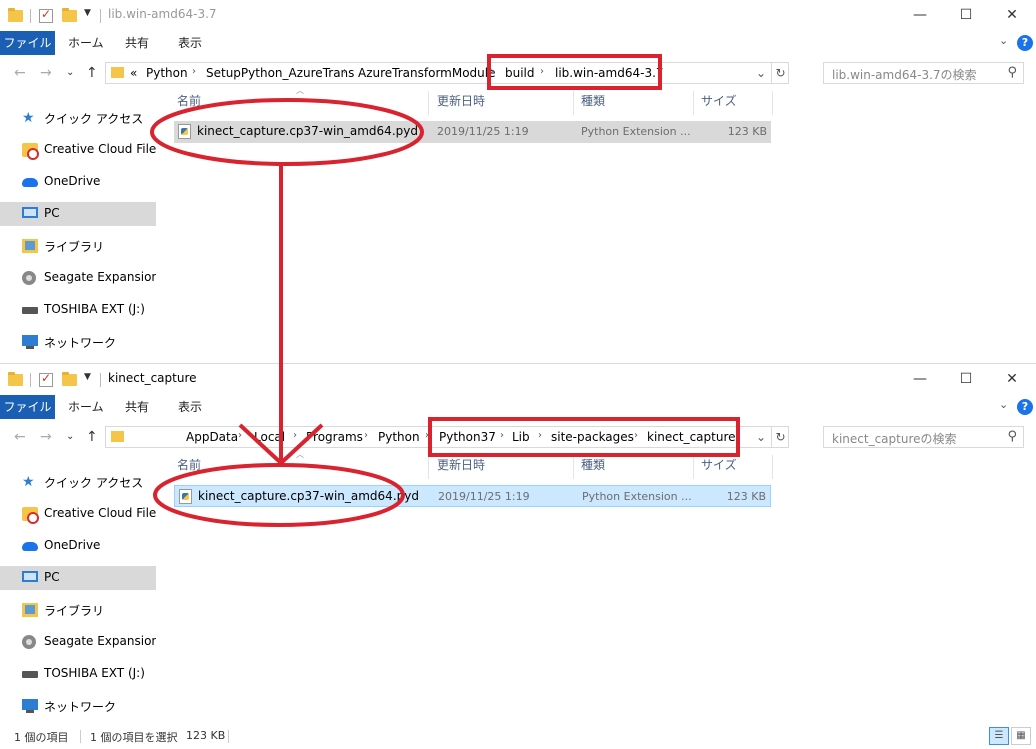 Image resolution: width=1036 pixels, height=749 pixels. I want to click on breadcrumb-lib-win-amd64: lib.win-amd64-3.7, so click(609, 73).